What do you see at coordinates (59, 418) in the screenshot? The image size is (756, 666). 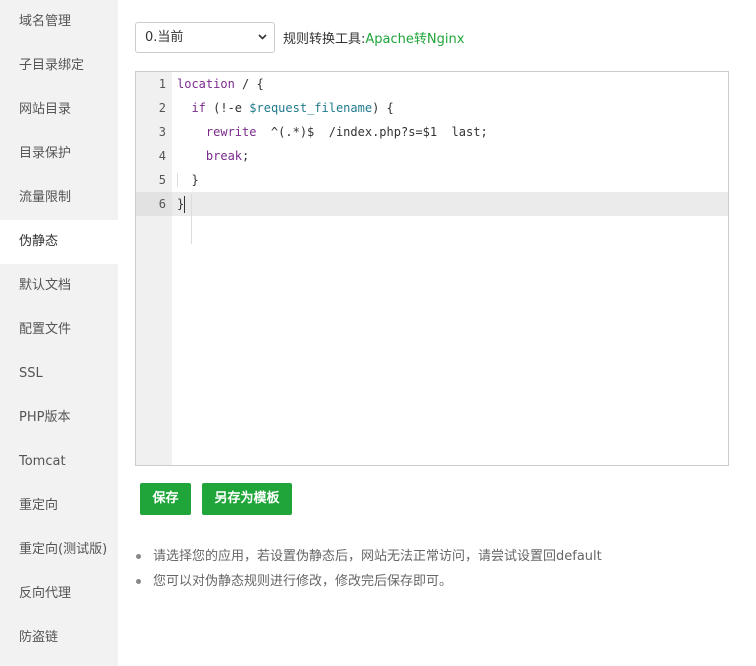 I see `sidebar-item-php-version: PHP版本` at bounding box center [59, 418].